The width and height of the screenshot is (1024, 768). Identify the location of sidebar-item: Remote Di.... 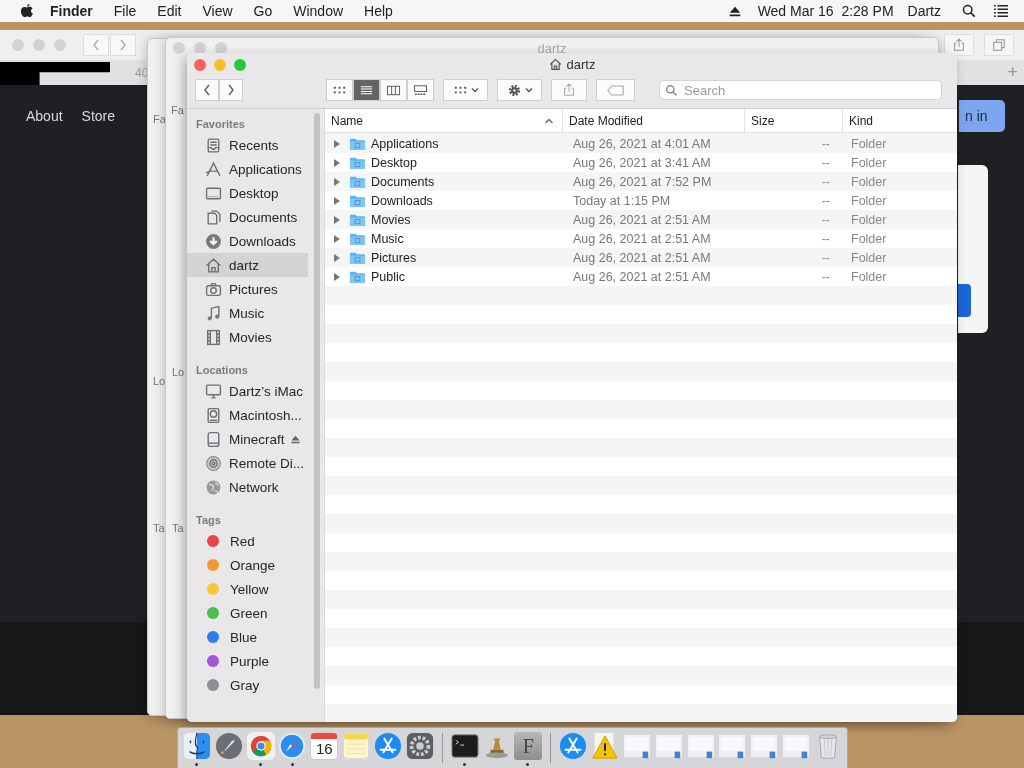
(247, 463).